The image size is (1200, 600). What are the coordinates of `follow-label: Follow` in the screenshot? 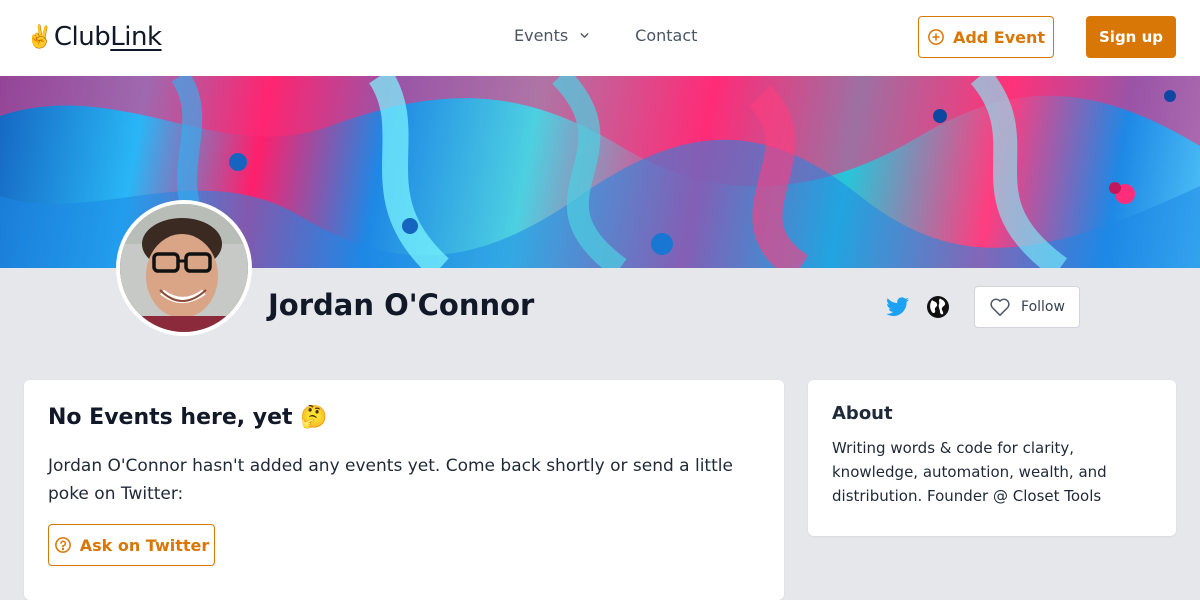 It's located at (1043, 307).